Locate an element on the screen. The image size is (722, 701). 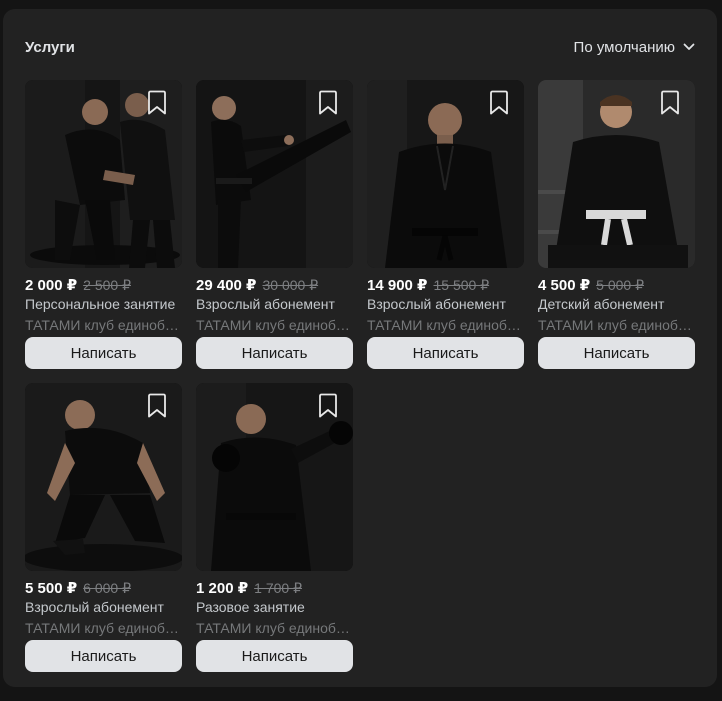
price-row: 5 500 ₽ 6 000 ₽ is located at coordinates (103, 588).